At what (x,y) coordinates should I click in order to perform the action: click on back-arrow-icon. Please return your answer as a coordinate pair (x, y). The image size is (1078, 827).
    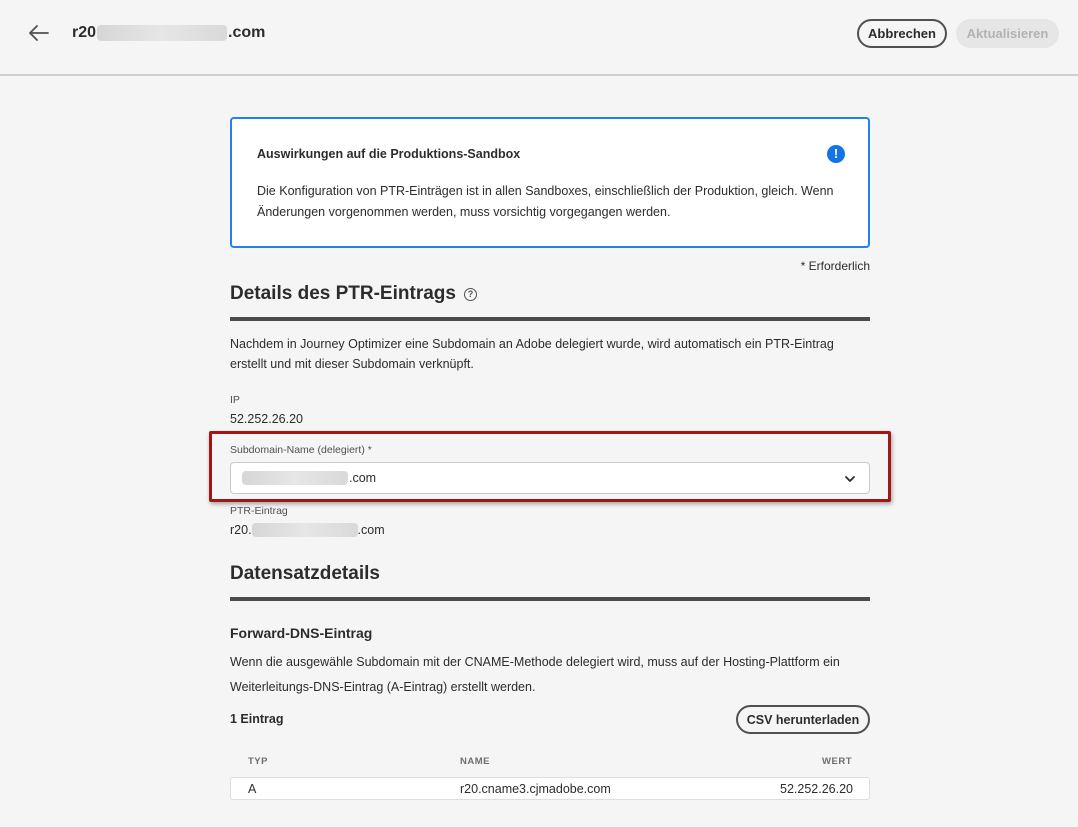
    Looking at the image, I should click on (39, 33).